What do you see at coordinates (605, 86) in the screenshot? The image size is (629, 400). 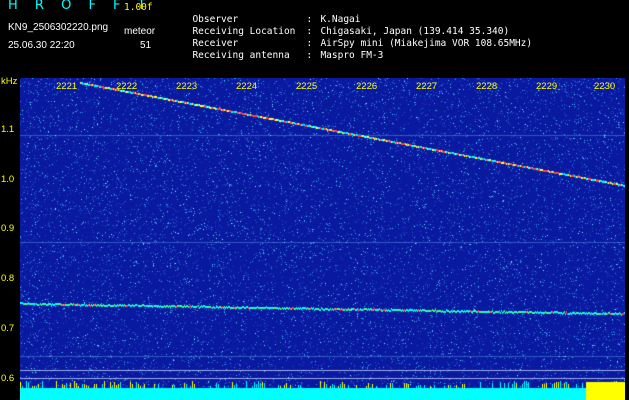 I see `x-tick-label: 2230` at bounding box center [605, 86].